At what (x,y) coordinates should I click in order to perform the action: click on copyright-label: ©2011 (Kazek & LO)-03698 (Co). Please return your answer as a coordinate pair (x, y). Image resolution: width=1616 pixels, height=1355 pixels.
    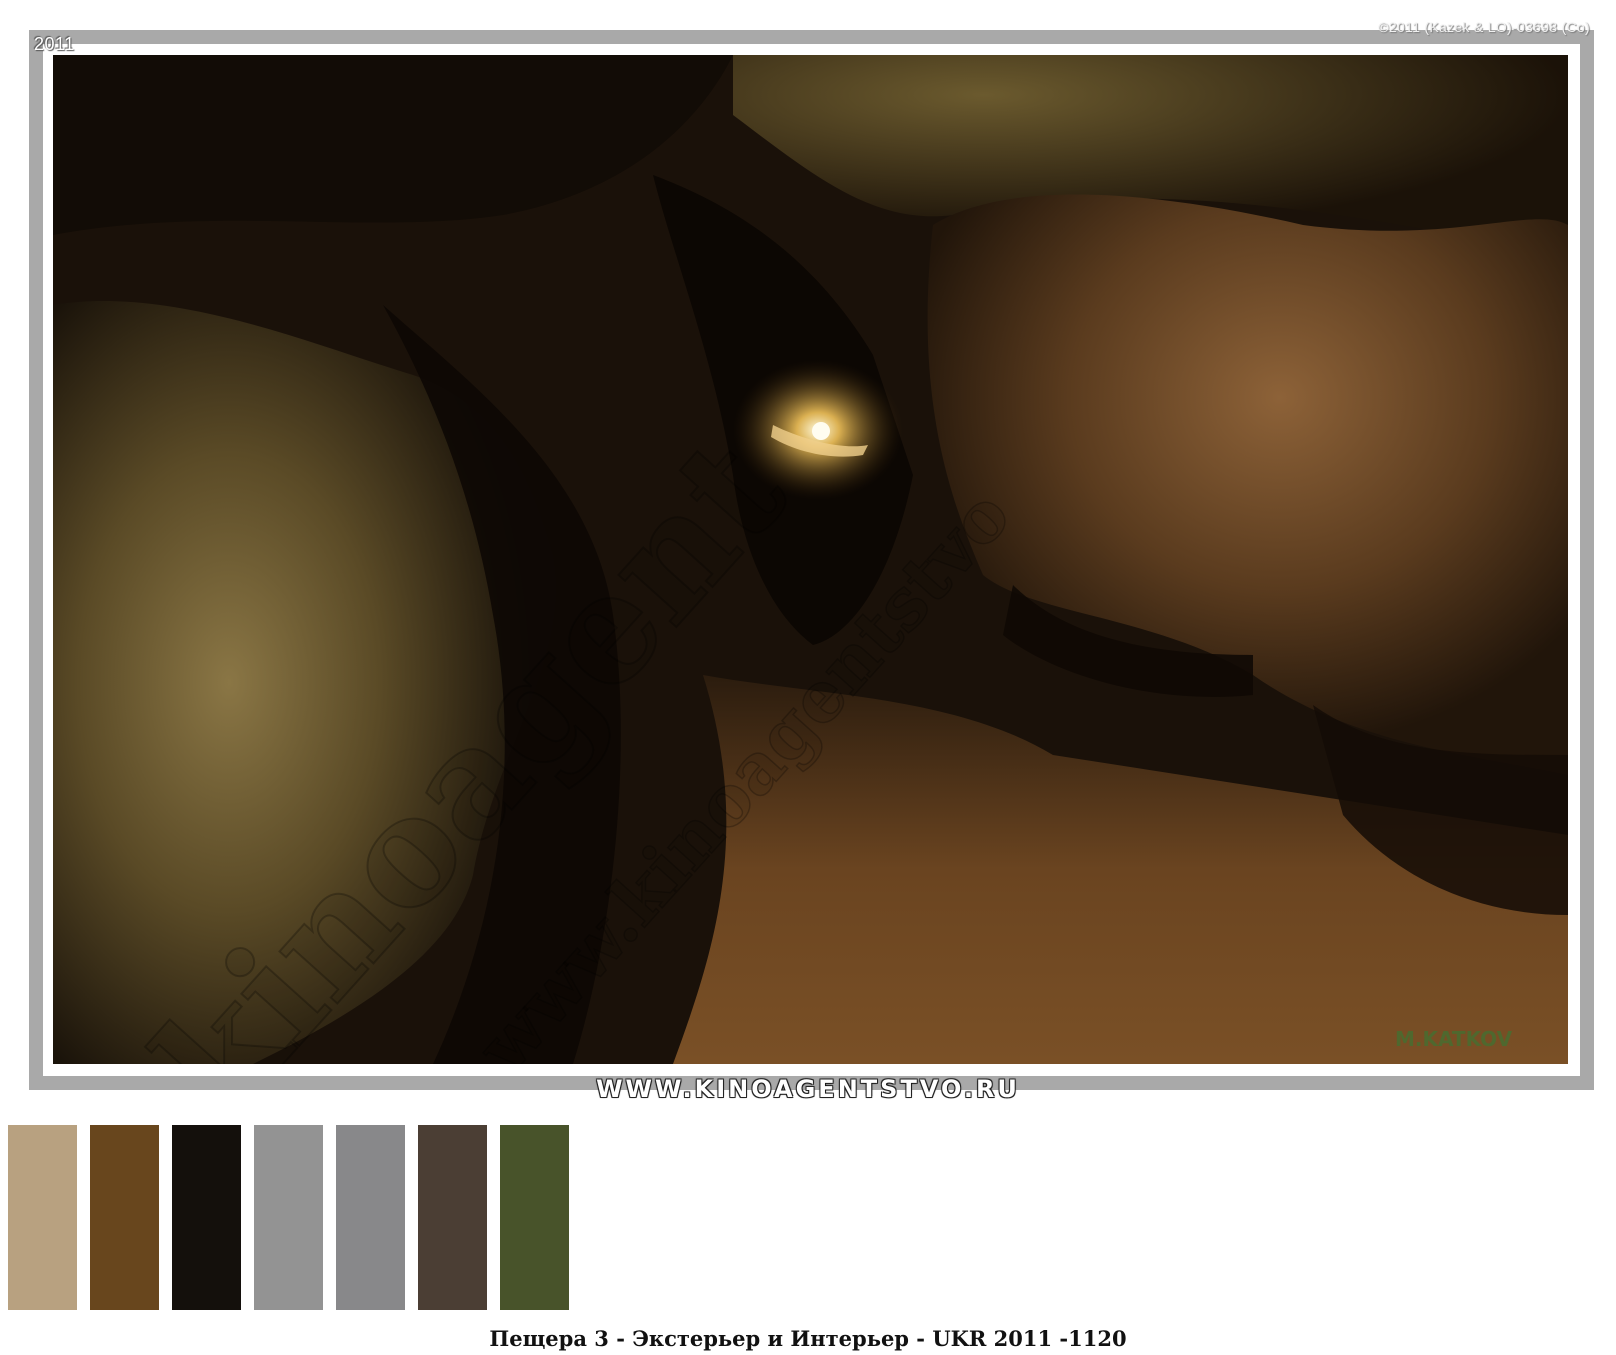
    Looking at the image, I should click on (1484, 27).